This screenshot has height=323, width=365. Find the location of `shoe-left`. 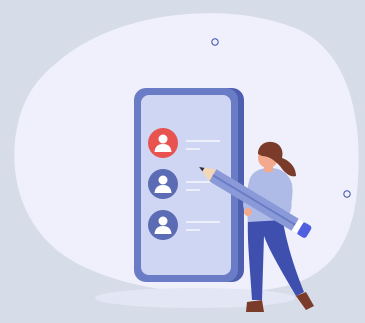

shoe-left is located at coordinates (255, 306).